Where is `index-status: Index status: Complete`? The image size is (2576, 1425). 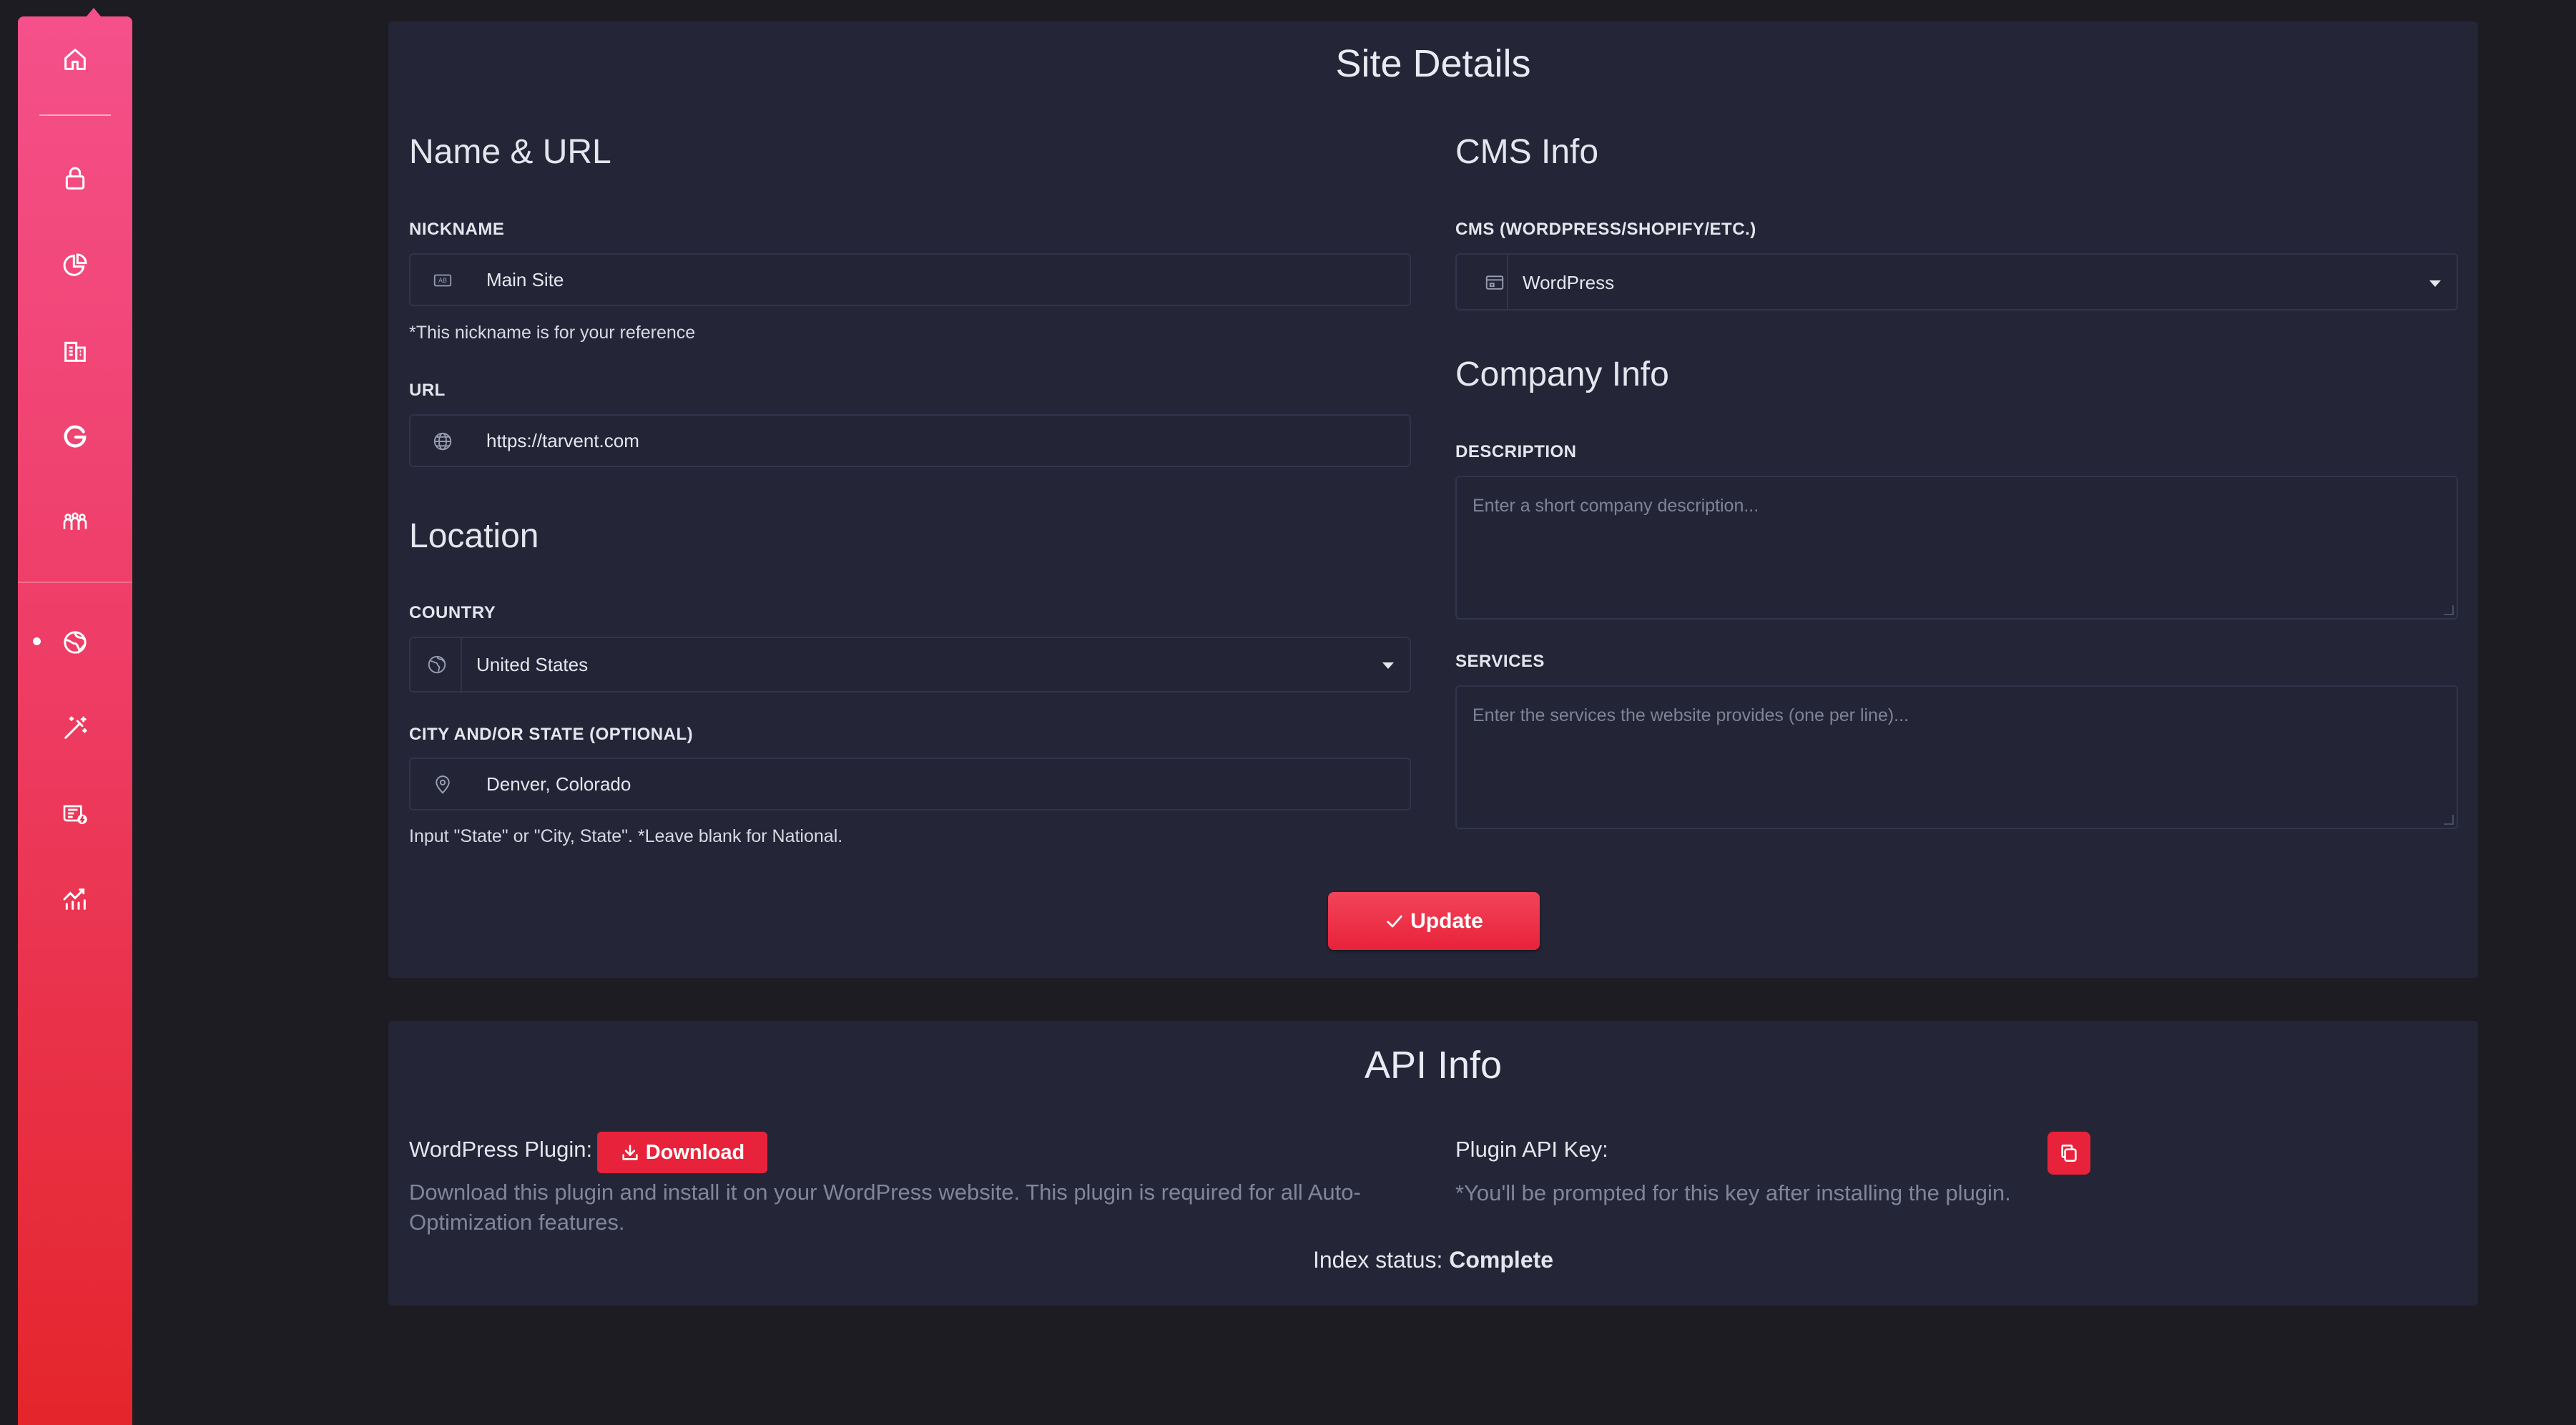 index-status: Index status: Complete is located at coordinates (1433, 1260).